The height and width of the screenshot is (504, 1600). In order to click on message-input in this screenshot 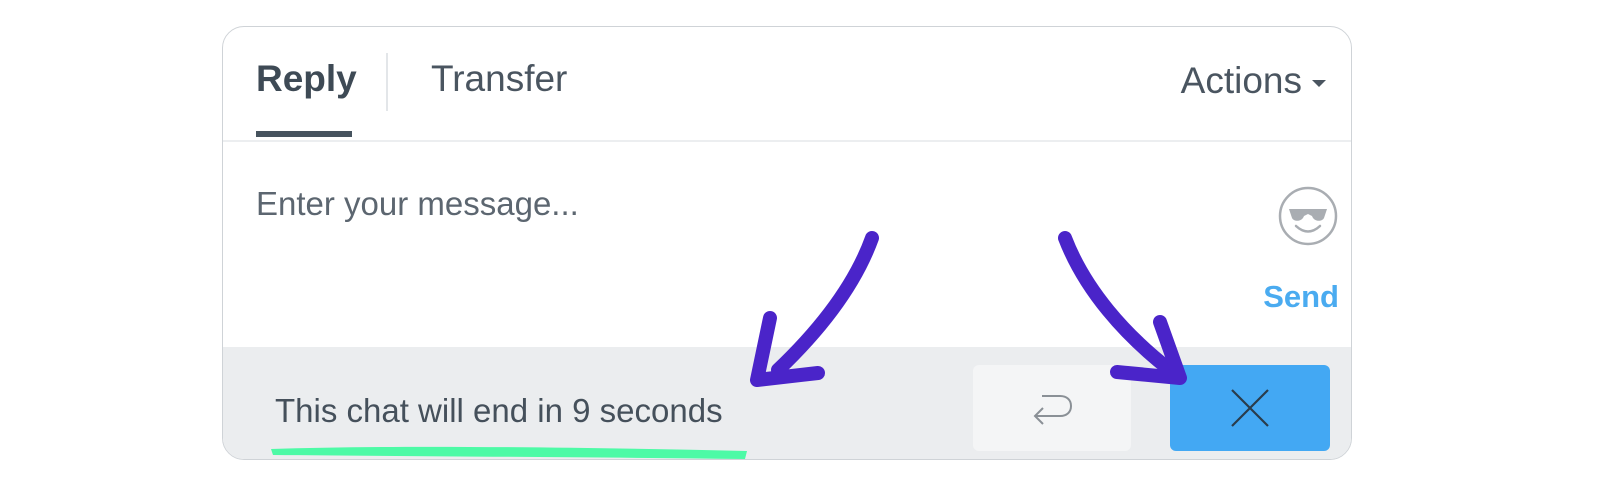, I will do `click(736, 204)`.